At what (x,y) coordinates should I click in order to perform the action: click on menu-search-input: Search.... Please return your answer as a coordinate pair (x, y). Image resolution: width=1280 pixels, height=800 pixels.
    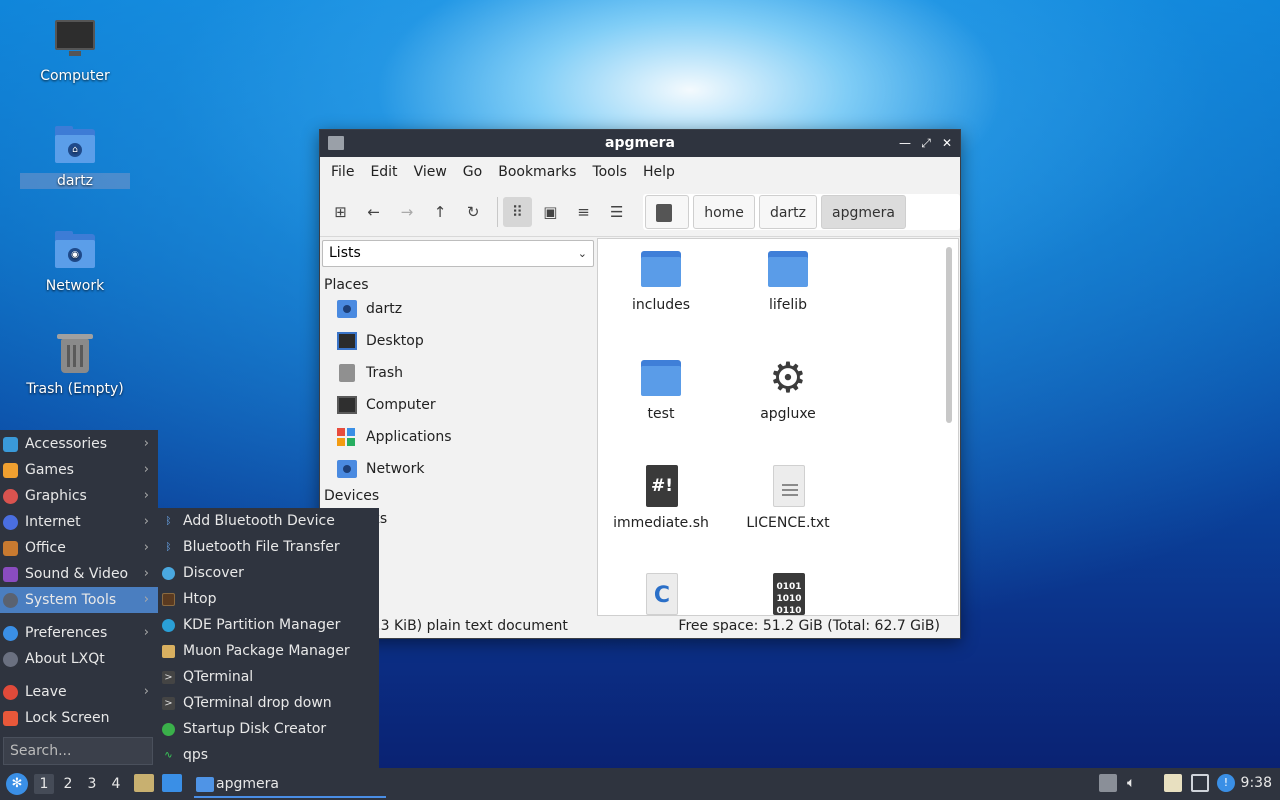
    Looking at the image, I should click on (78, 751).